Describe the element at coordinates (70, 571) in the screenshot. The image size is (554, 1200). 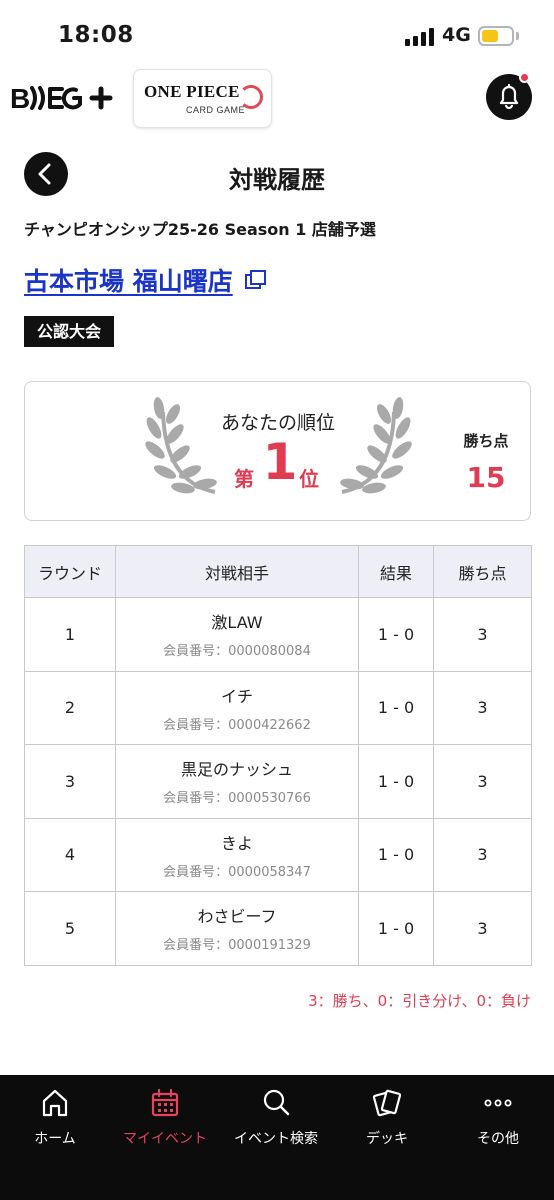
I see `column-header-round: ラウンド` at that location.